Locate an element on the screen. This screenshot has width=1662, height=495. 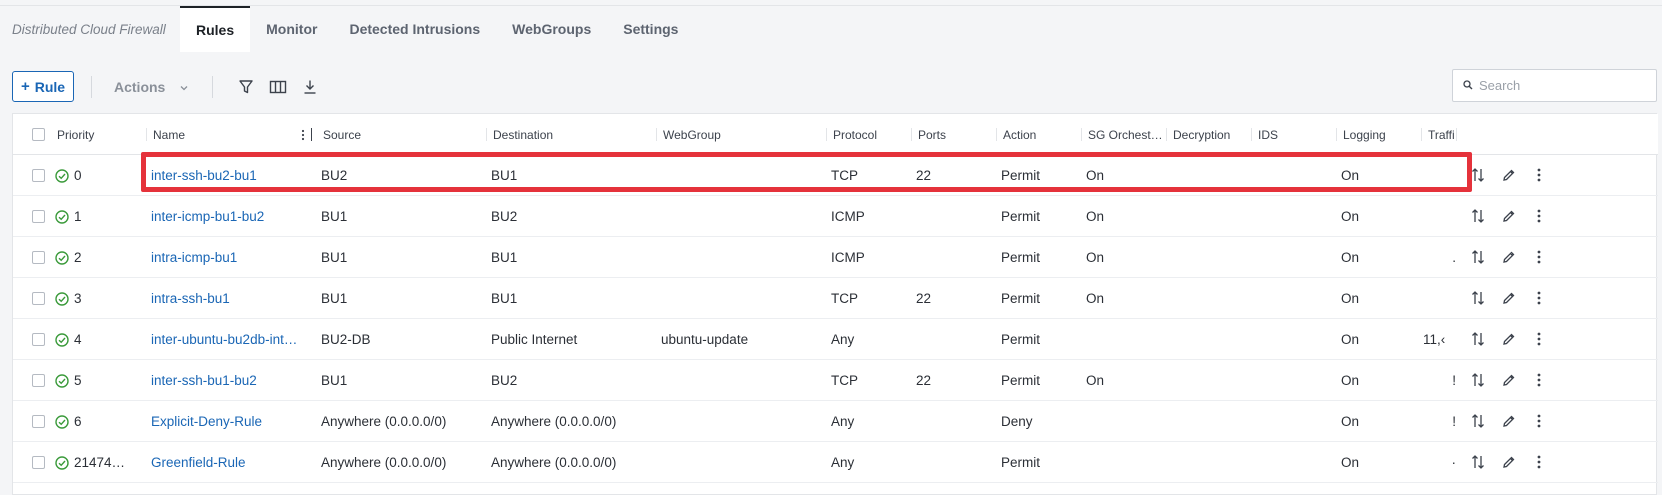
actions-dropdown: Actions is located at coordinates (151, 87).